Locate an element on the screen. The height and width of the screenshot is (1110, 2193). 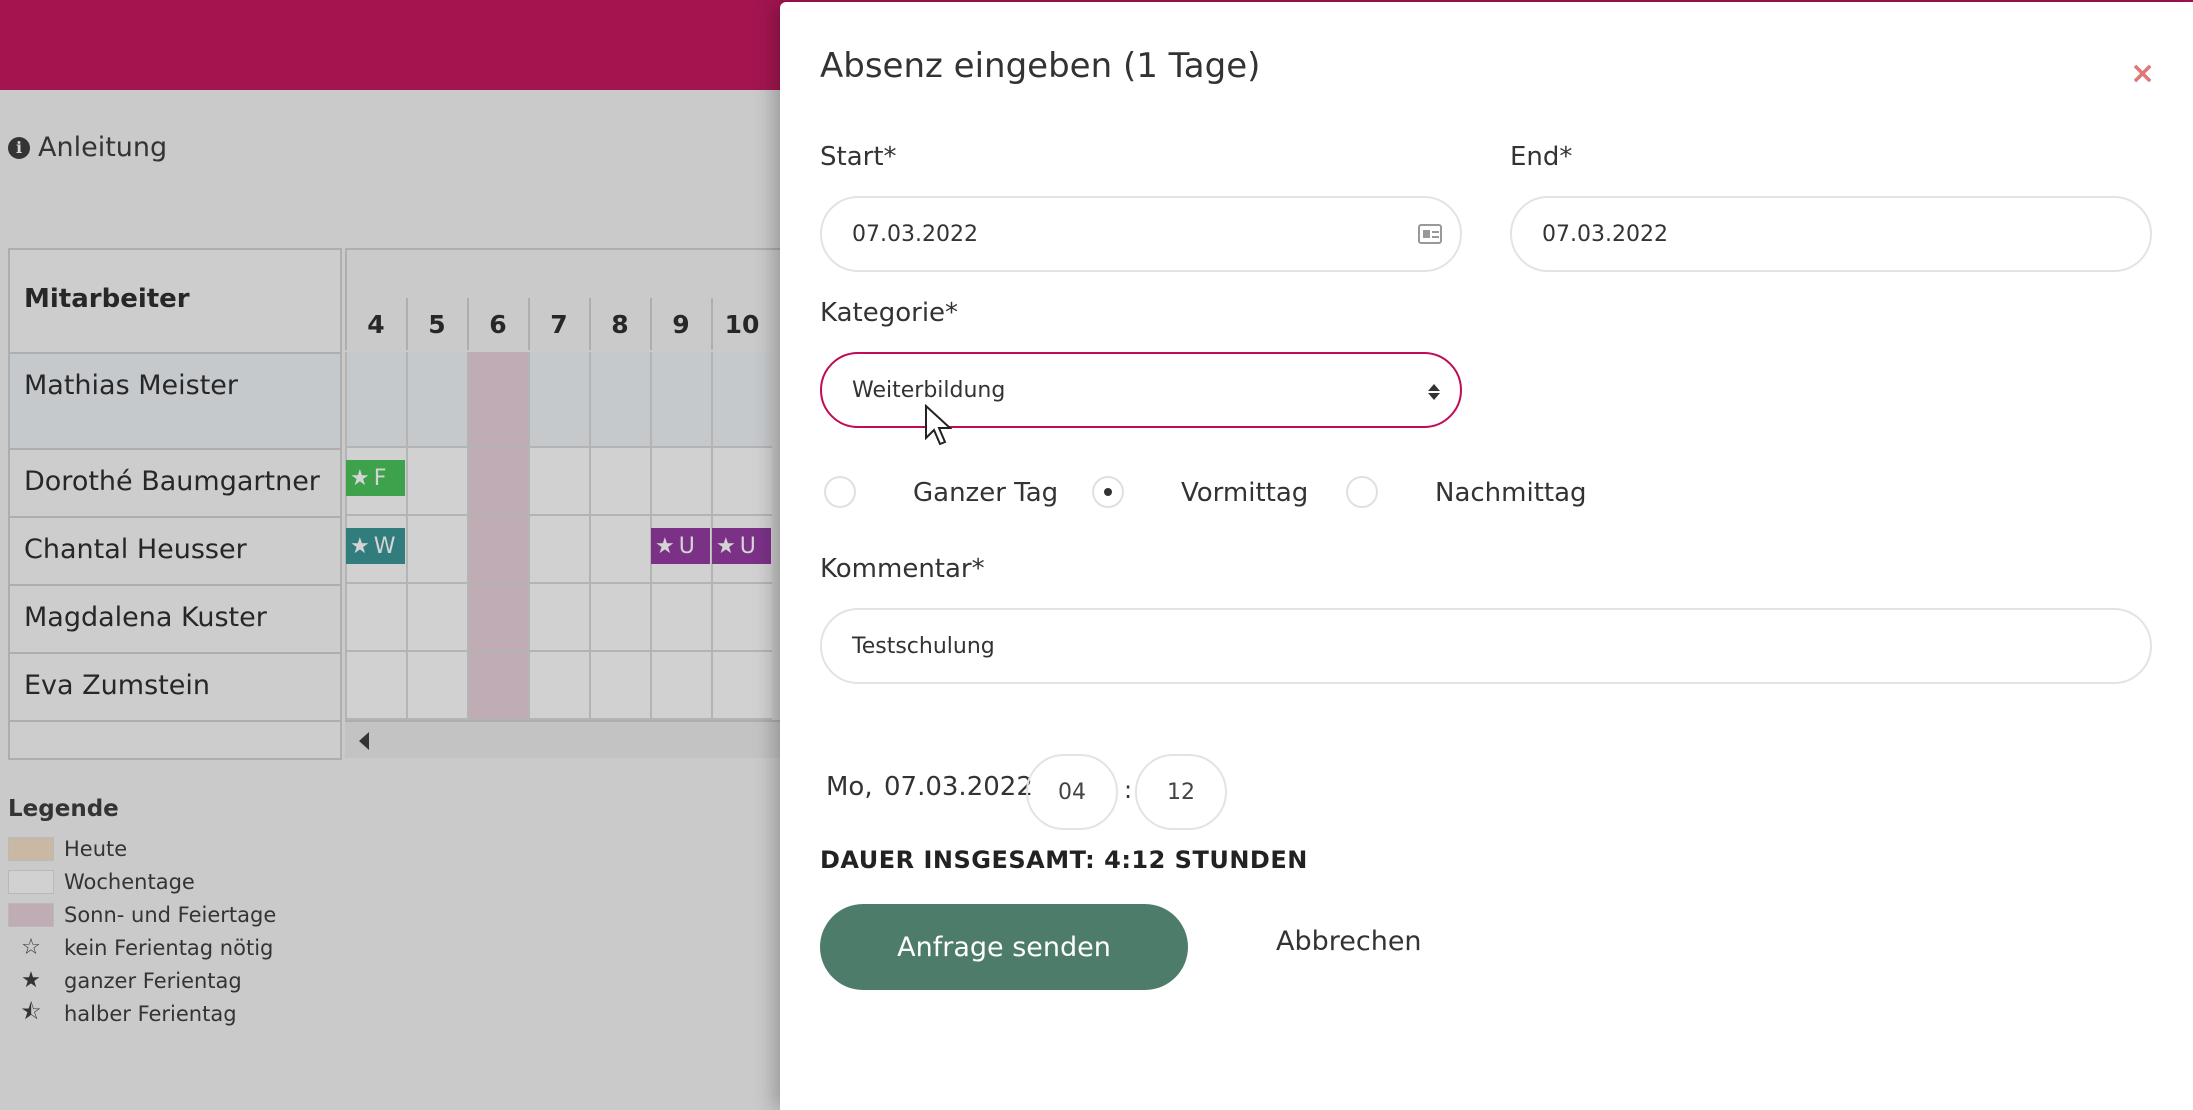
start-date-value: 07.03.2022 is located at coordinates (915, 234).